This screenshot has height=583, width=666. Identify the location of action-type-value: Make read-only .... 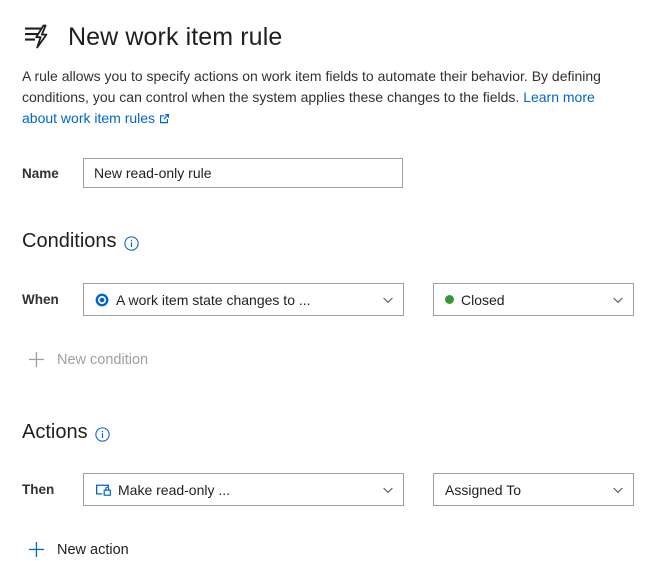
(174, 489).